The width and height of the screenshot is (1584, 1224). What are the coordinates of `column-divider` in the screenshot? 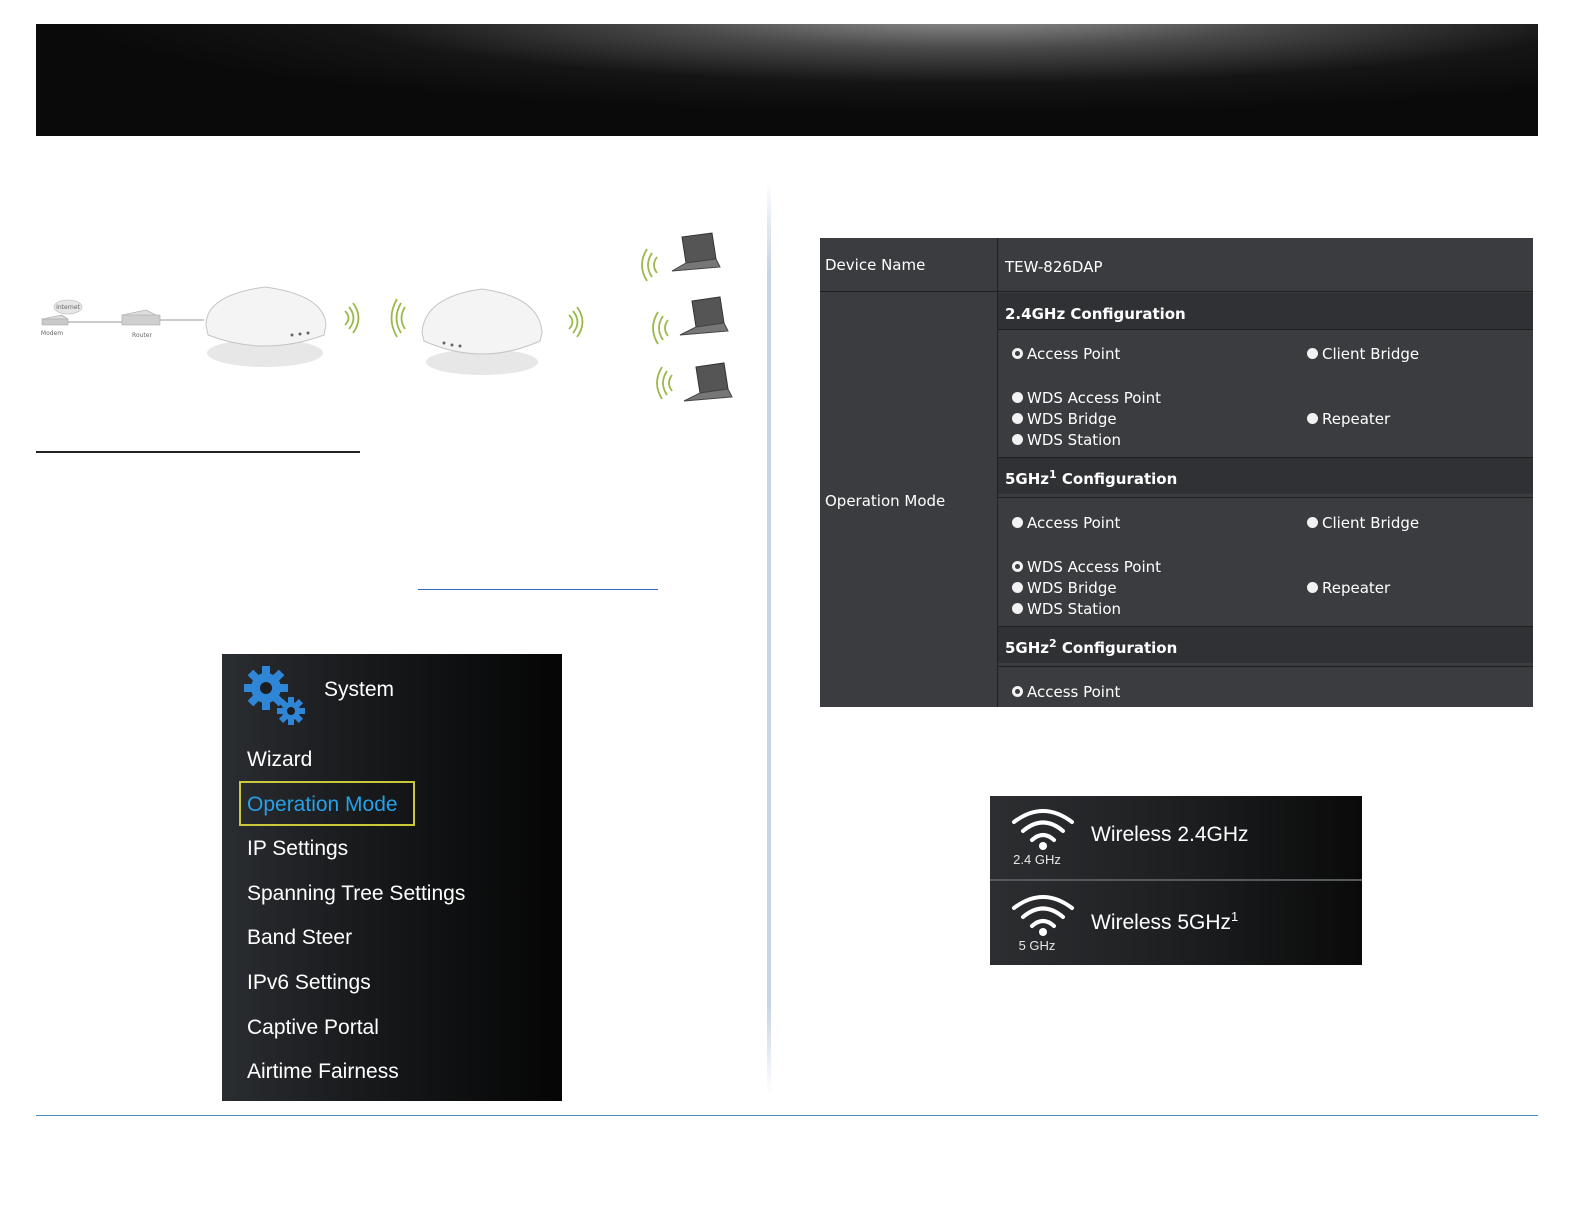 It's located at (769, 637).